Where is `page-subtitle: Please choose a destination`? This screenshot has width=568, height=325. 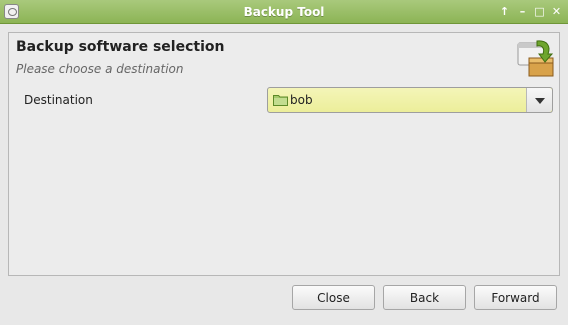
page-subtitle: Please choose a destination is located at coordinates (100, 69).